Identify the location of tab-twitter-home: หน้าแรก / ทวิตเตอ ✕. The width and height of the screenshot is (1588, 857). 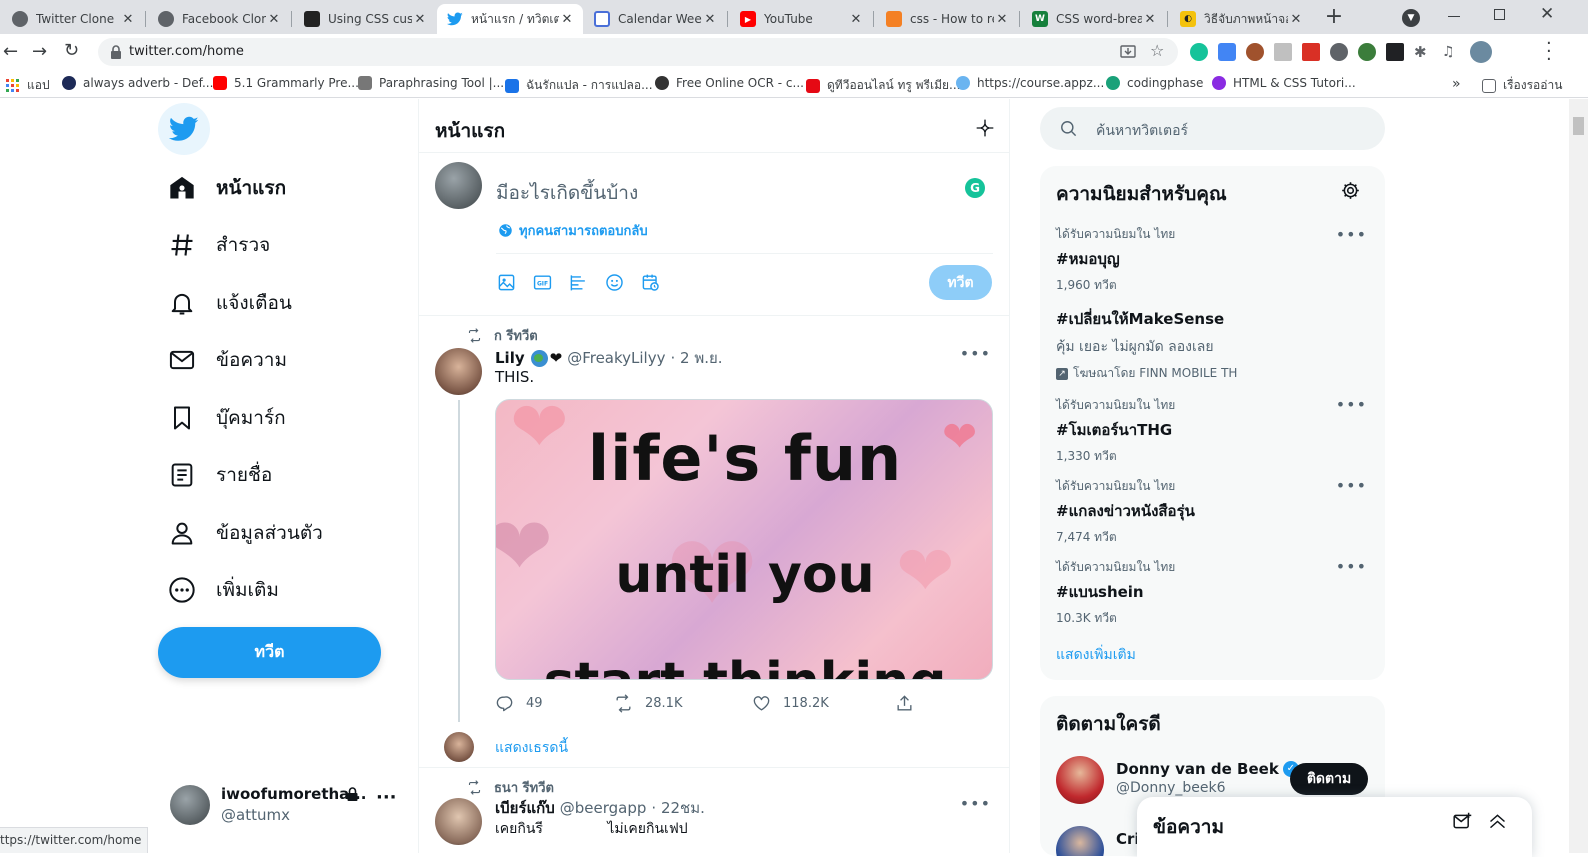
(510, 19).